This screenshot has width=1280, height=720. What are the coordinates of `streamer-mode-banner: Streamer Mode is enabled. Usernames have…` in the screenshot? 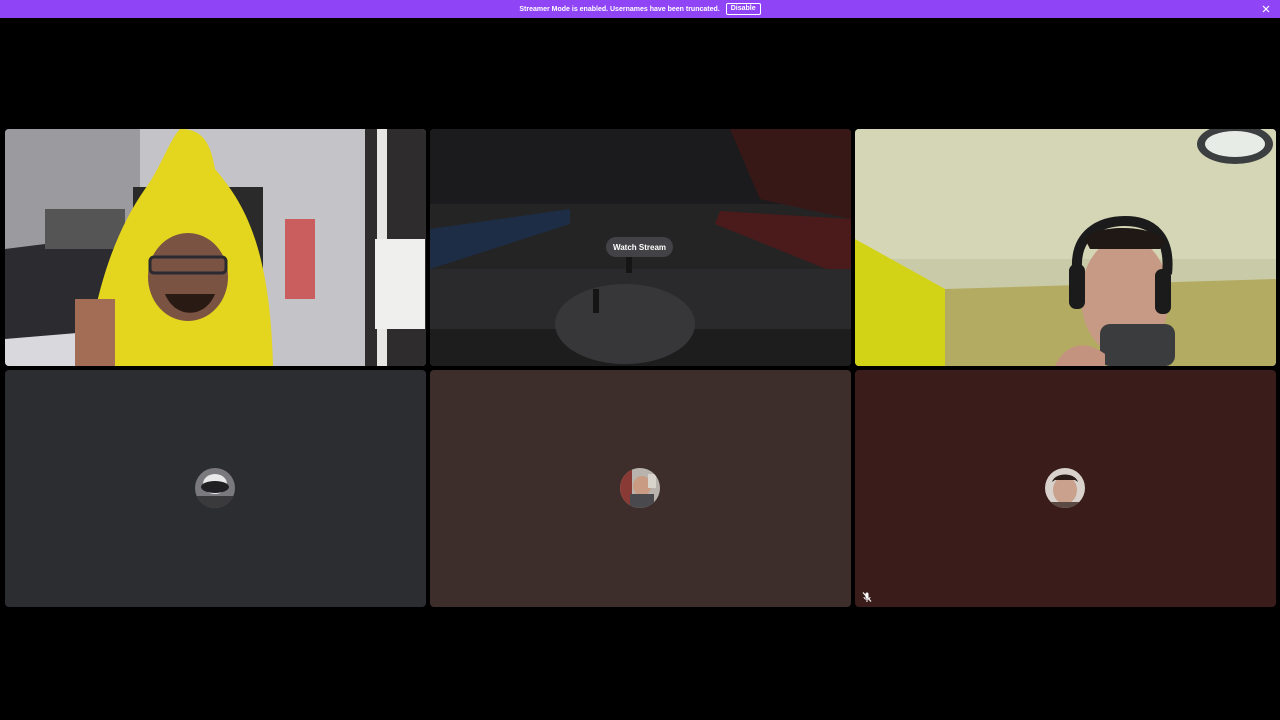 It's located at (640, 9).